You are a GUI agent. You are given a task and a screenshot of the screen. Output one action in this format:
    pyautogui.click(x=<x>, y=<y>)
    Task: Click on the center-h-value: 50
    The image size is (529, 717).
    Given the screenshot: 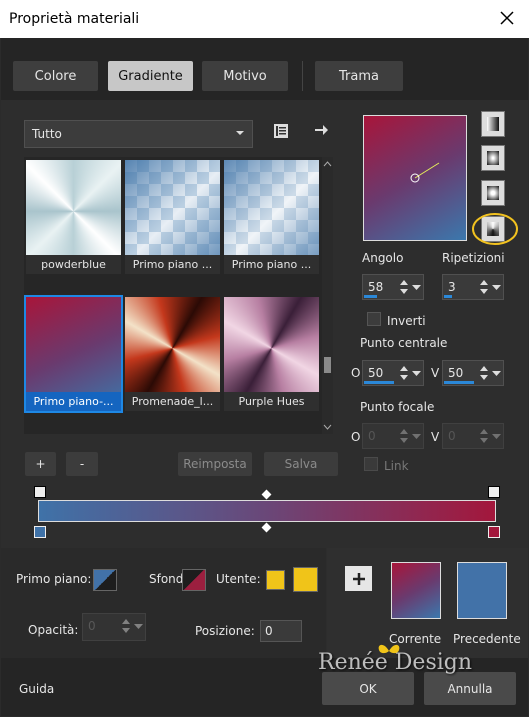 What is the action you would take?
    pyautogui.click(x=376, y=373)
    